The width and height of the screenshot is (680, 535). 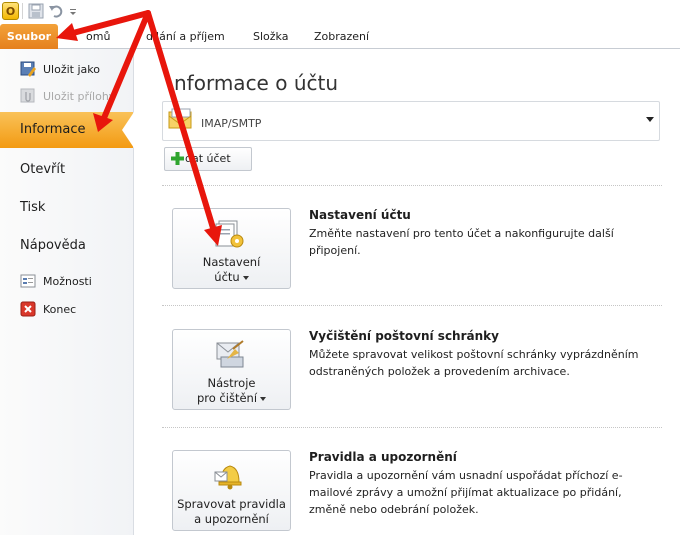 I want to click on mailbox-cleanup-title: Vyčištění poštovní schránky, so click(x=404, y=336).